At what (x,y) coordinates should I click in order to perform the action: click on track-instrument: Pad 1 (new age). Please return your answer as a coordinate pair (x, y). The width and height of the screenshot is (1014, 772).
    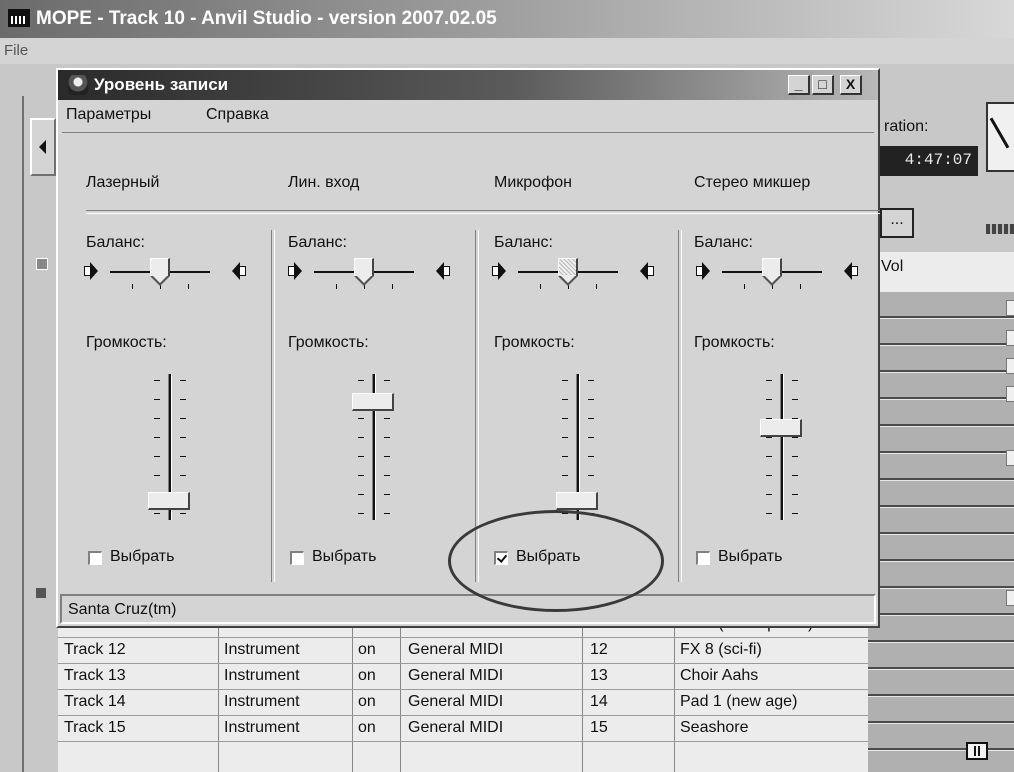
    Looking at the image, I should click on (739, 701).